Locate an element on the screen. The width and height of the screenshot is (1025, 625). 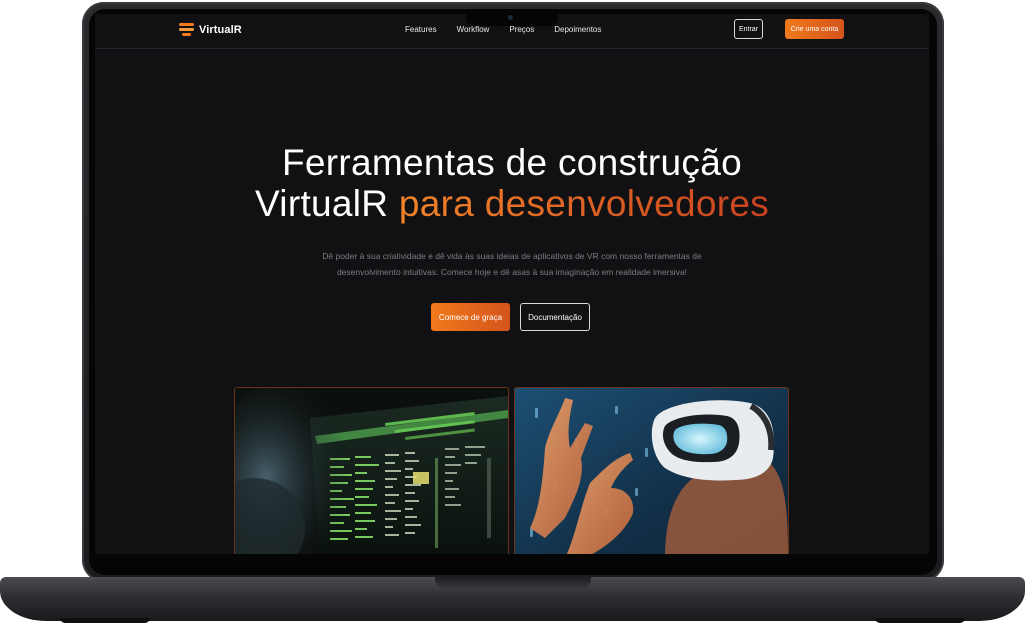
code-editor-image is located at coordinates (371, 470).